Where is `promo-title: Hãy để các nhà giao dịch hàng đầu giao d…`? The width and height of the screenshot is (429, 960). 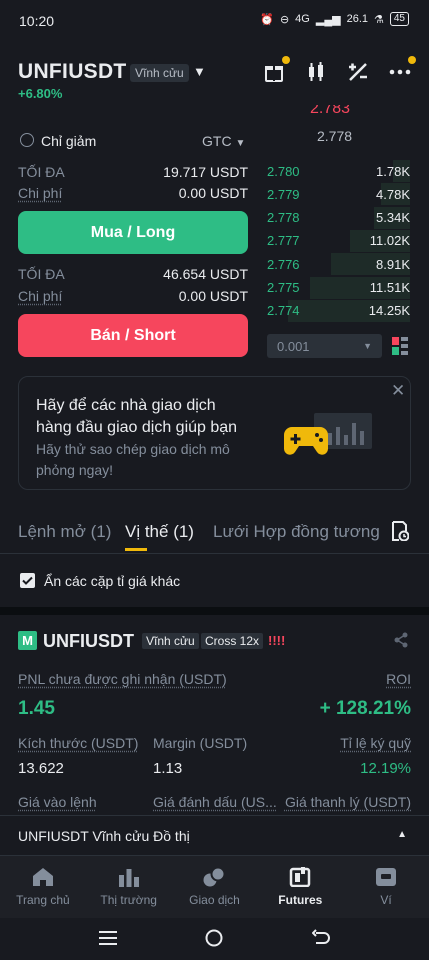
promo-title: Hãy để các nhà giao dịch hàng đầu giao d… is located at coordinates (136, 417).